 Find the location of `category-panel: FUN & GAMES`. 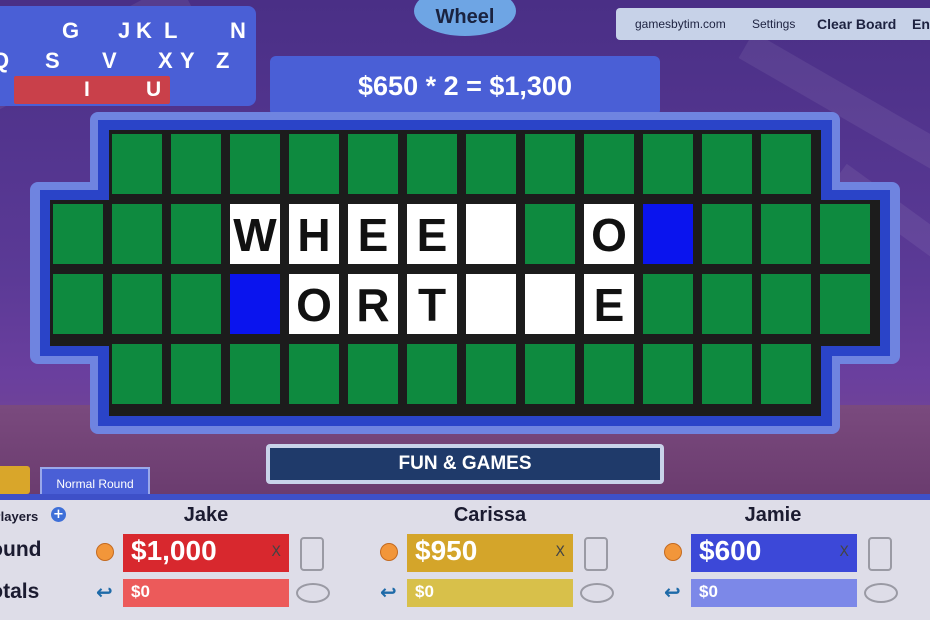

category-panel: FUN & GAMES is located at coordinates (465, 464).